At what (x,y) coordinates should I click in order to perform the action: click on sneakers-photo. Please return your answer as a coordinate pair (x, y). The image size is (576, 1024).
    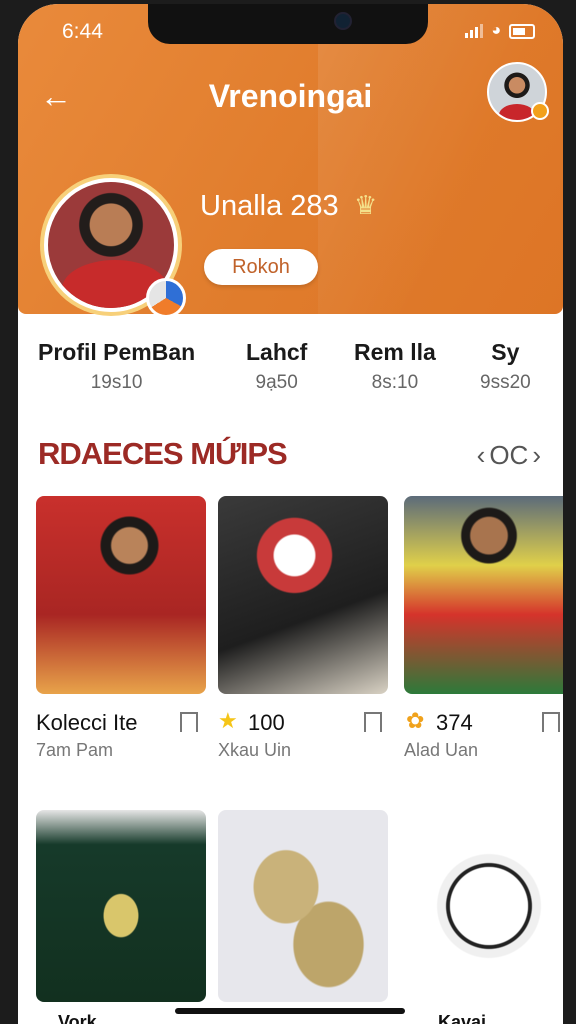
    Looking at the image, I should click on (303, 906).